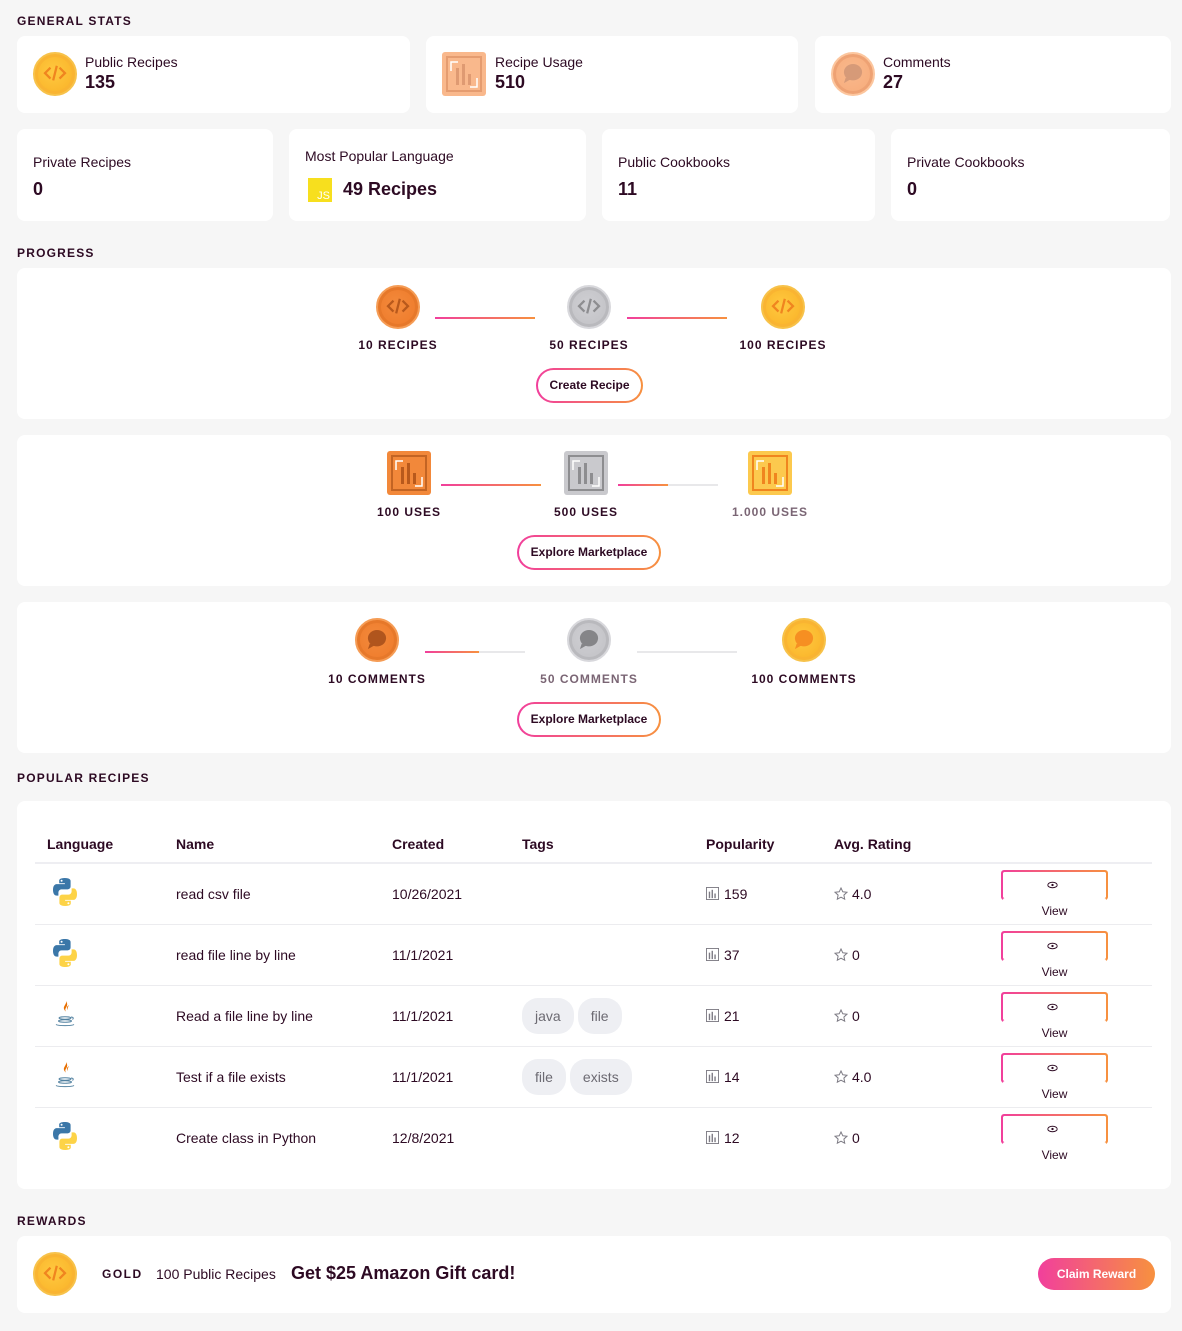 The height and width of the screenshot is (1331, 1182). What do you see at coordinates (213, 74) in the screenshot?
I see `stat-card-public-recipes: Public Recipes 135` at bounding box center [213, 74].